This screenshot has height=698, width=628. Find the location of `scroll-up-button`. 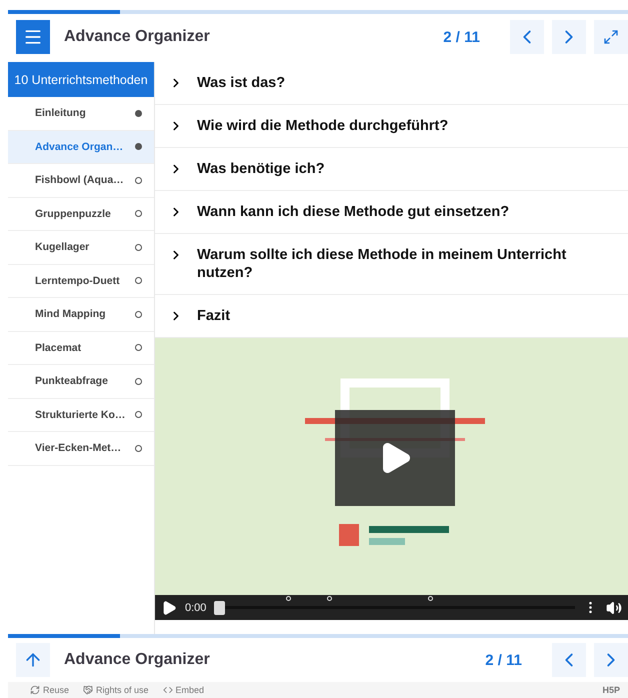

scroll-up-button is located at coordinates (33, 660).